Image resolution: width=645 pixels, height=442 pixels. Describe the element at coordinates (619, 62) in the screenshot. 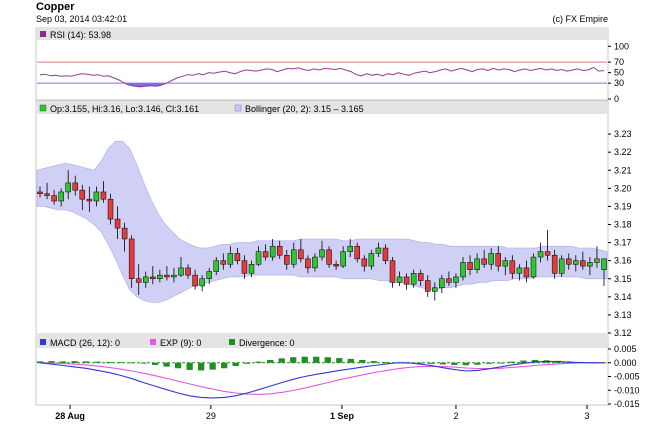

I see `rsi-tick-label: 70` at that location.